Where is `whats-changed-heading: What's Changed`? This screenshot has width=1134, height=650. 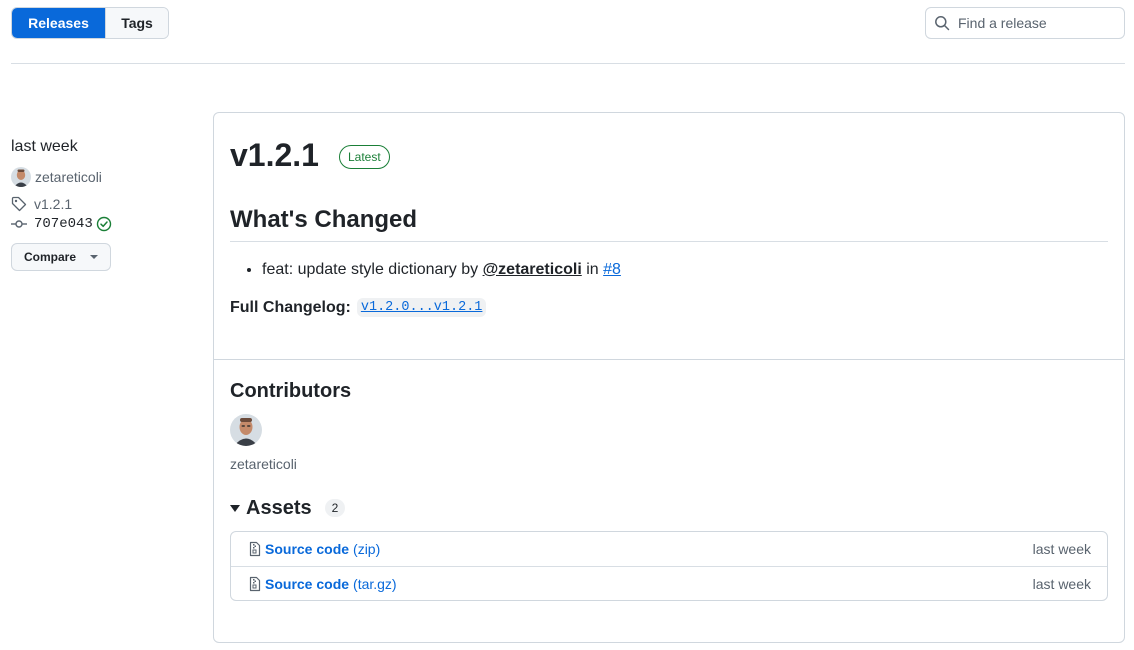 whats-changed-heading: What's Changed is located at coordinates (669, 223).